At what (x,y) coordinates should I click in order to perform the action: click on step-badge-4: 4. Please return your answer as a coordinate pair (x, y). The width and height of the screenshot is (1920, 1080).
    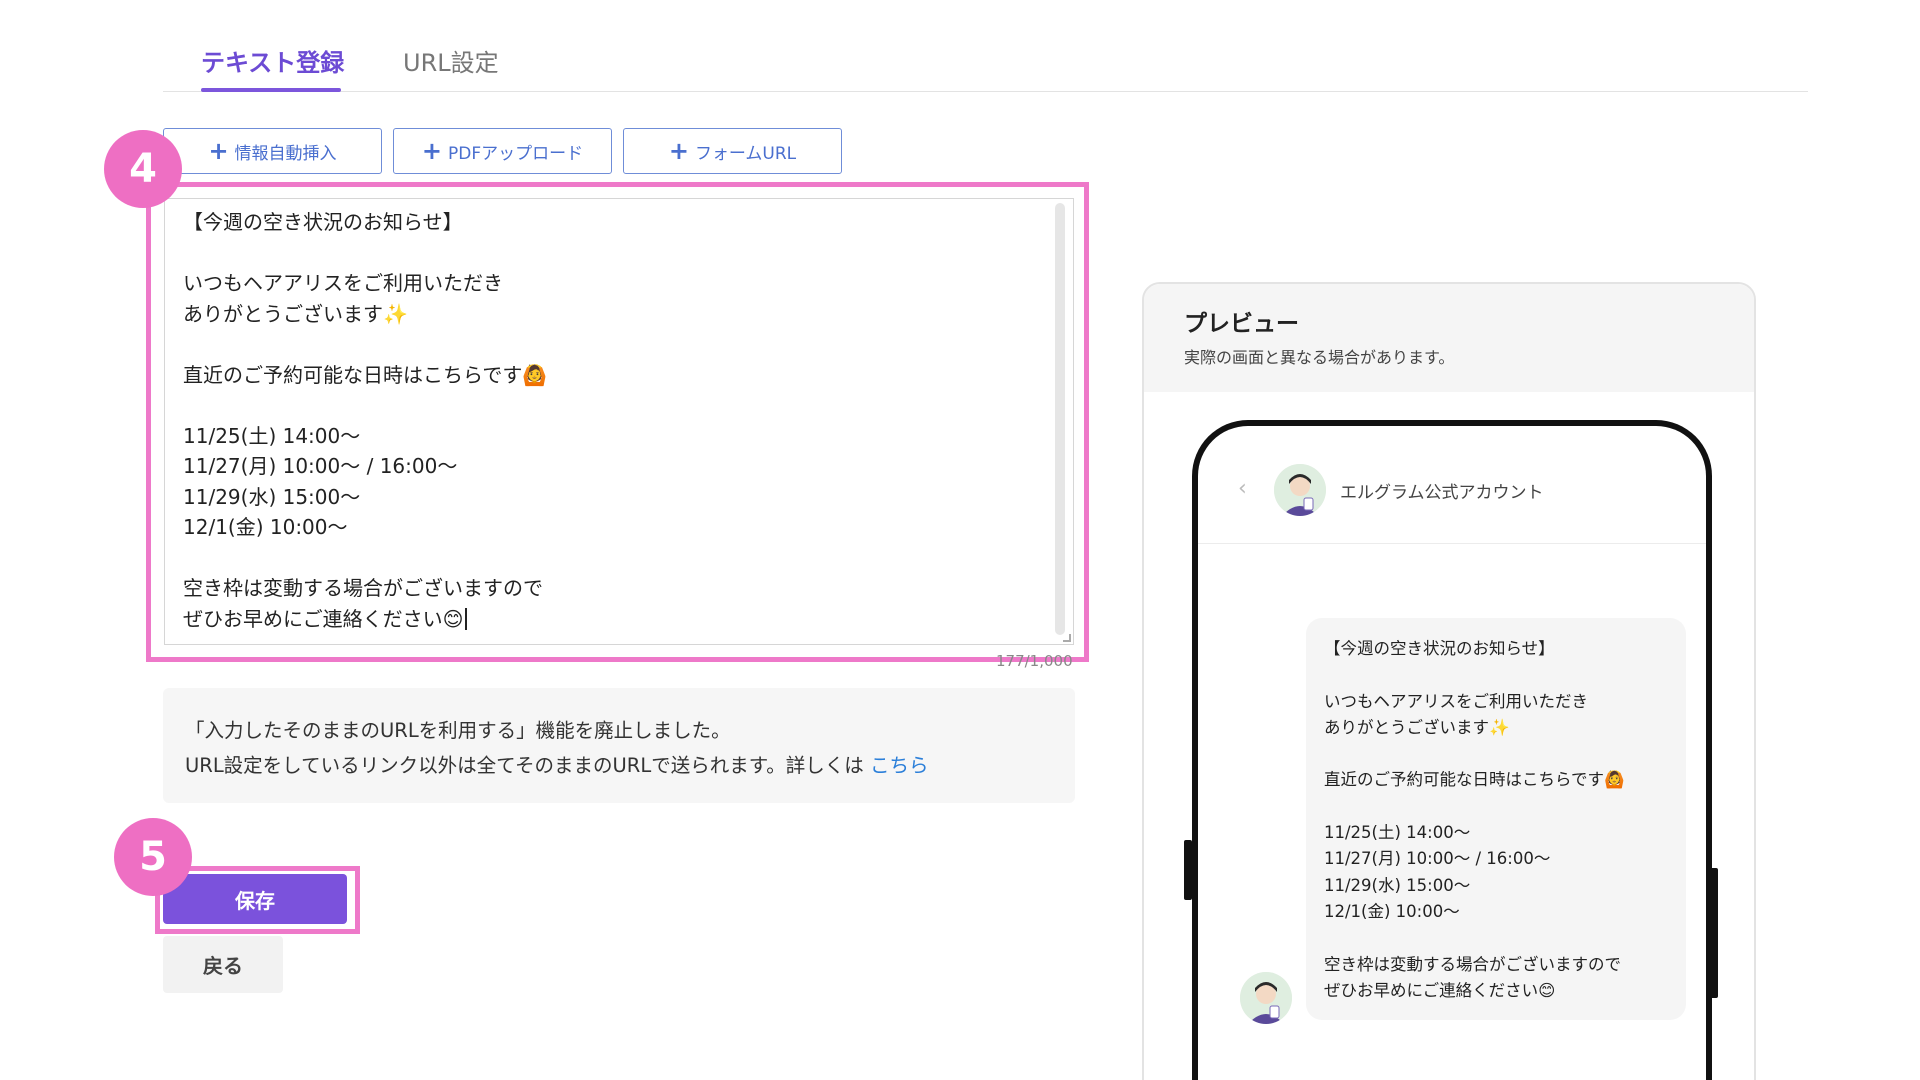
    Looking at the image, I should click on (143, 169).